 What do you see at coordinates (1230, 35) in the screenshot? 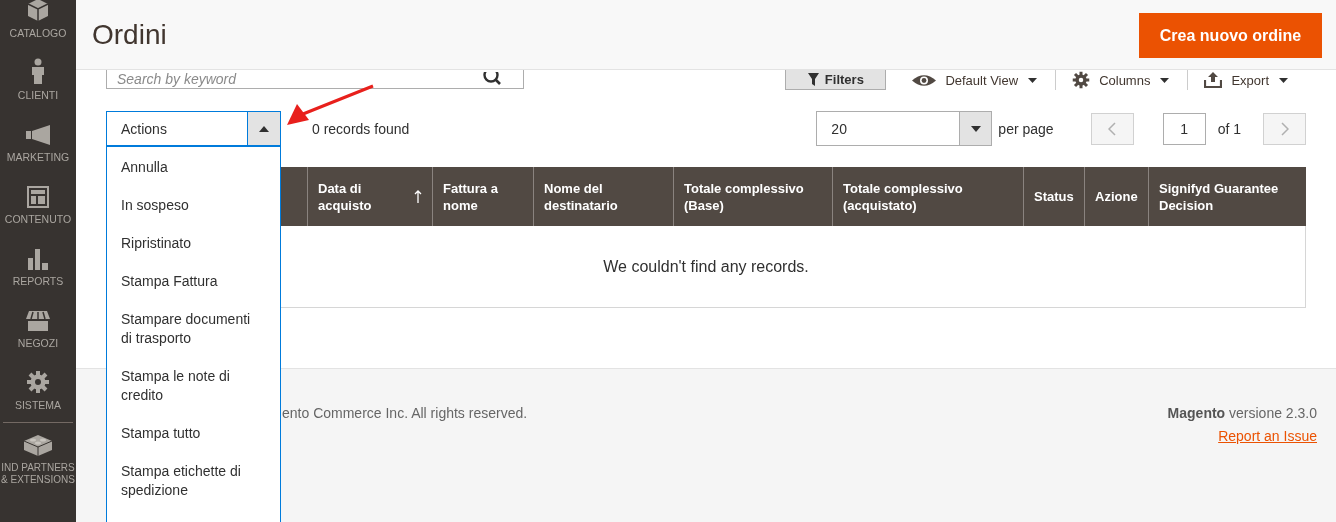
I see `create-order-button: Crea nuovo ordine` at bounding box center [1230, 35].